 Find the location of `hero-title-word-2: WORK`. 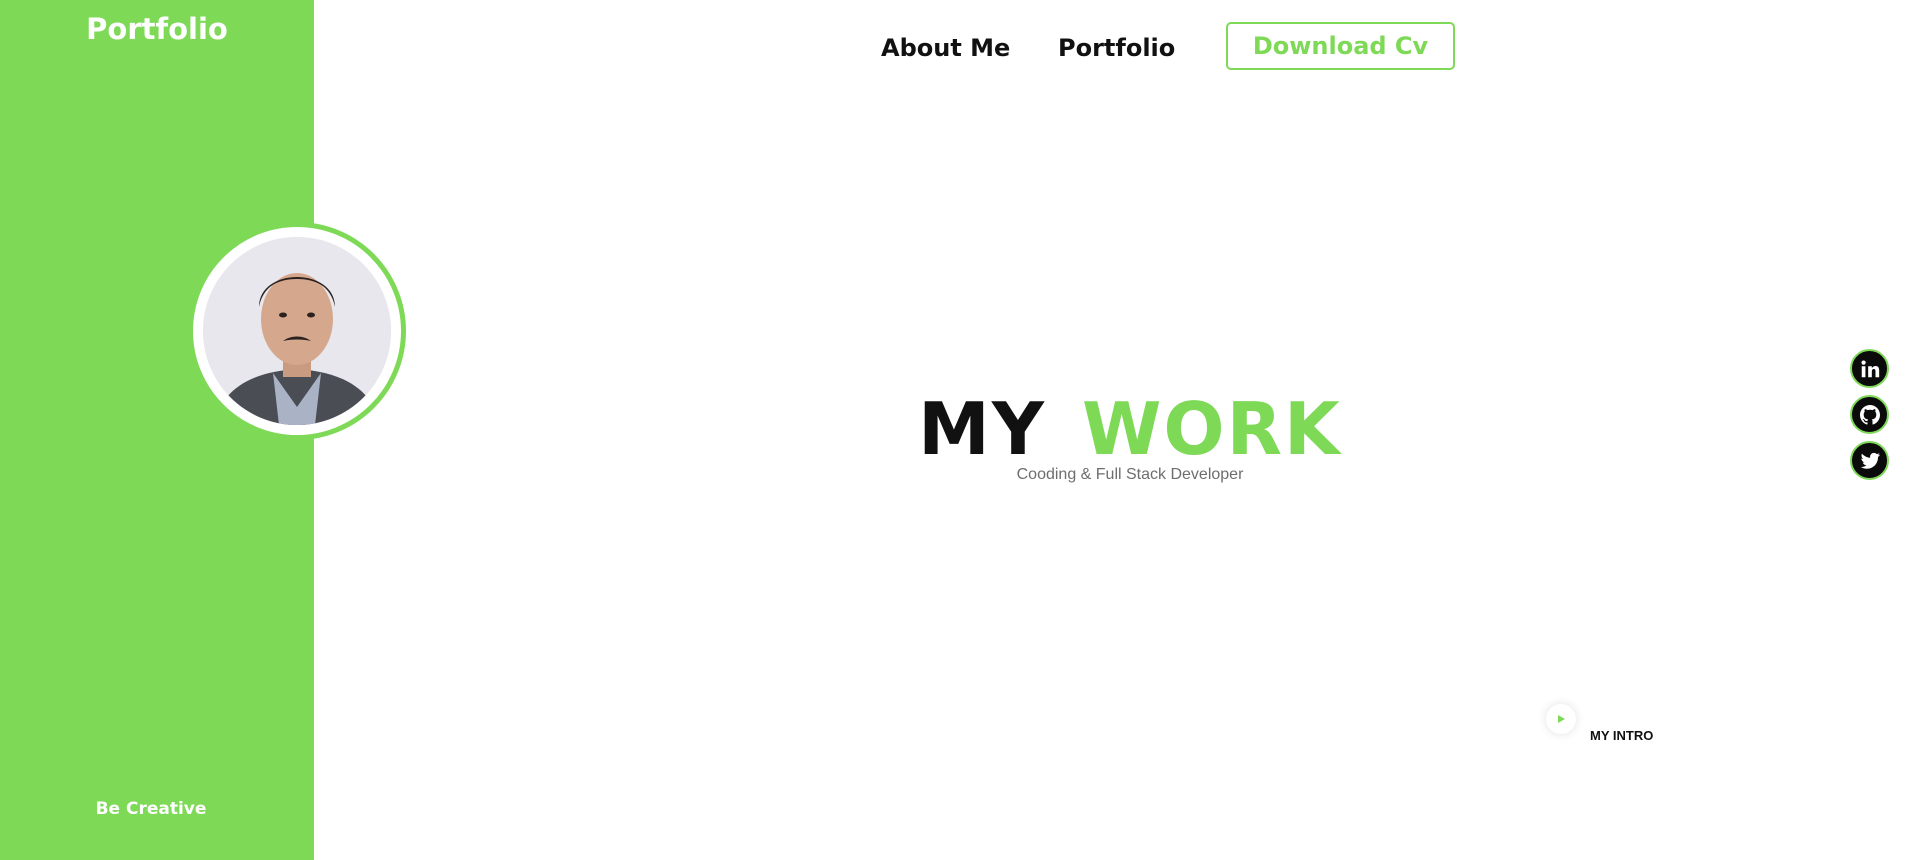

hero-title-word-2: WORK is located at coordinates (1211, 429).